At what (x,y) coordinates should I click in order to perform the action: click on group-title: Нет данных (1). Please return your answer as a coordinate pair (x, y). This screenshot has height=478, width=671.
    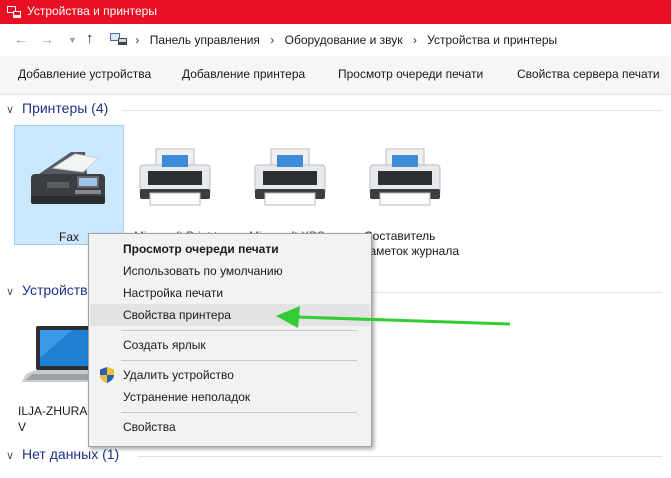
    Looking at the image, I should click on (71, 454).